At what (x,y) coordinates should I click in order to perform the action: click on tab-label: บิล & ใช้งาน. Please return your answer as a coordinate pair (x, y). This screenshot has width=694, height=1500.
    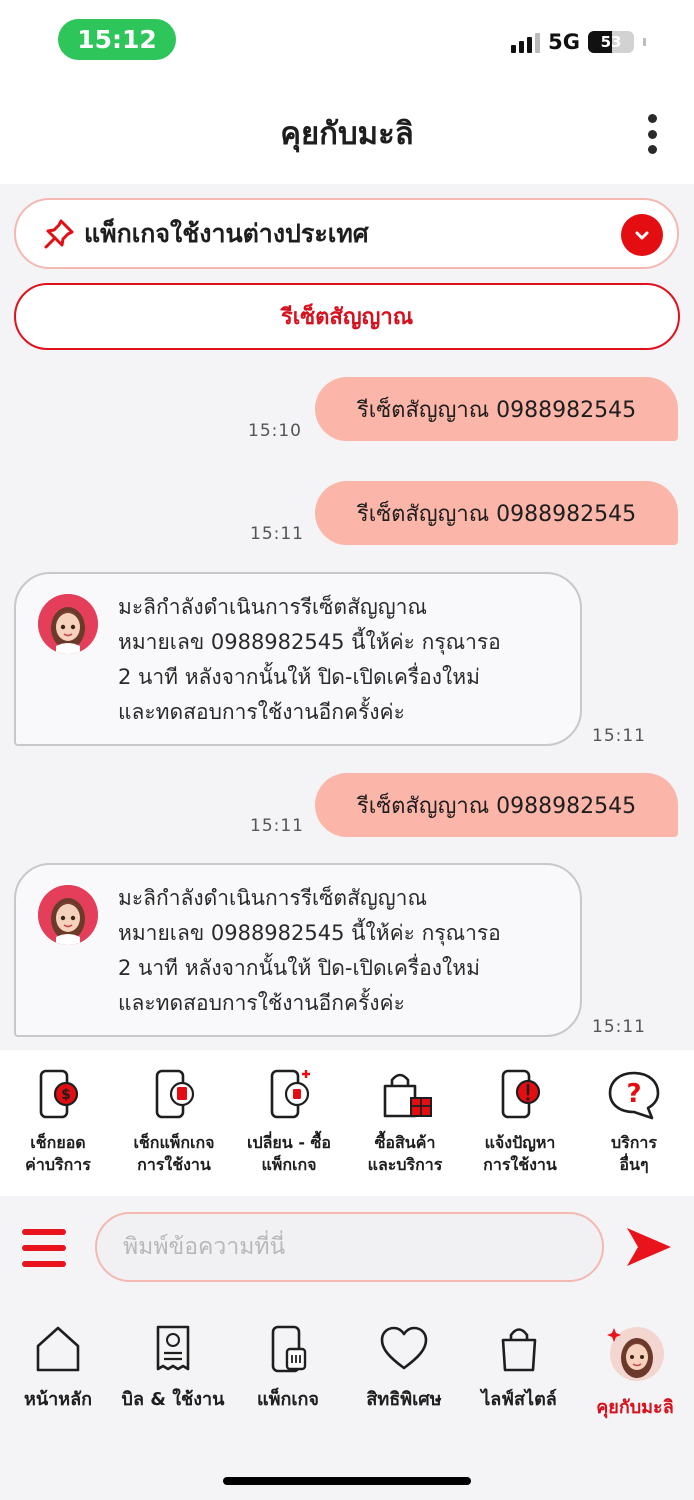
    Looking at the image, I should click on (173, 1399).